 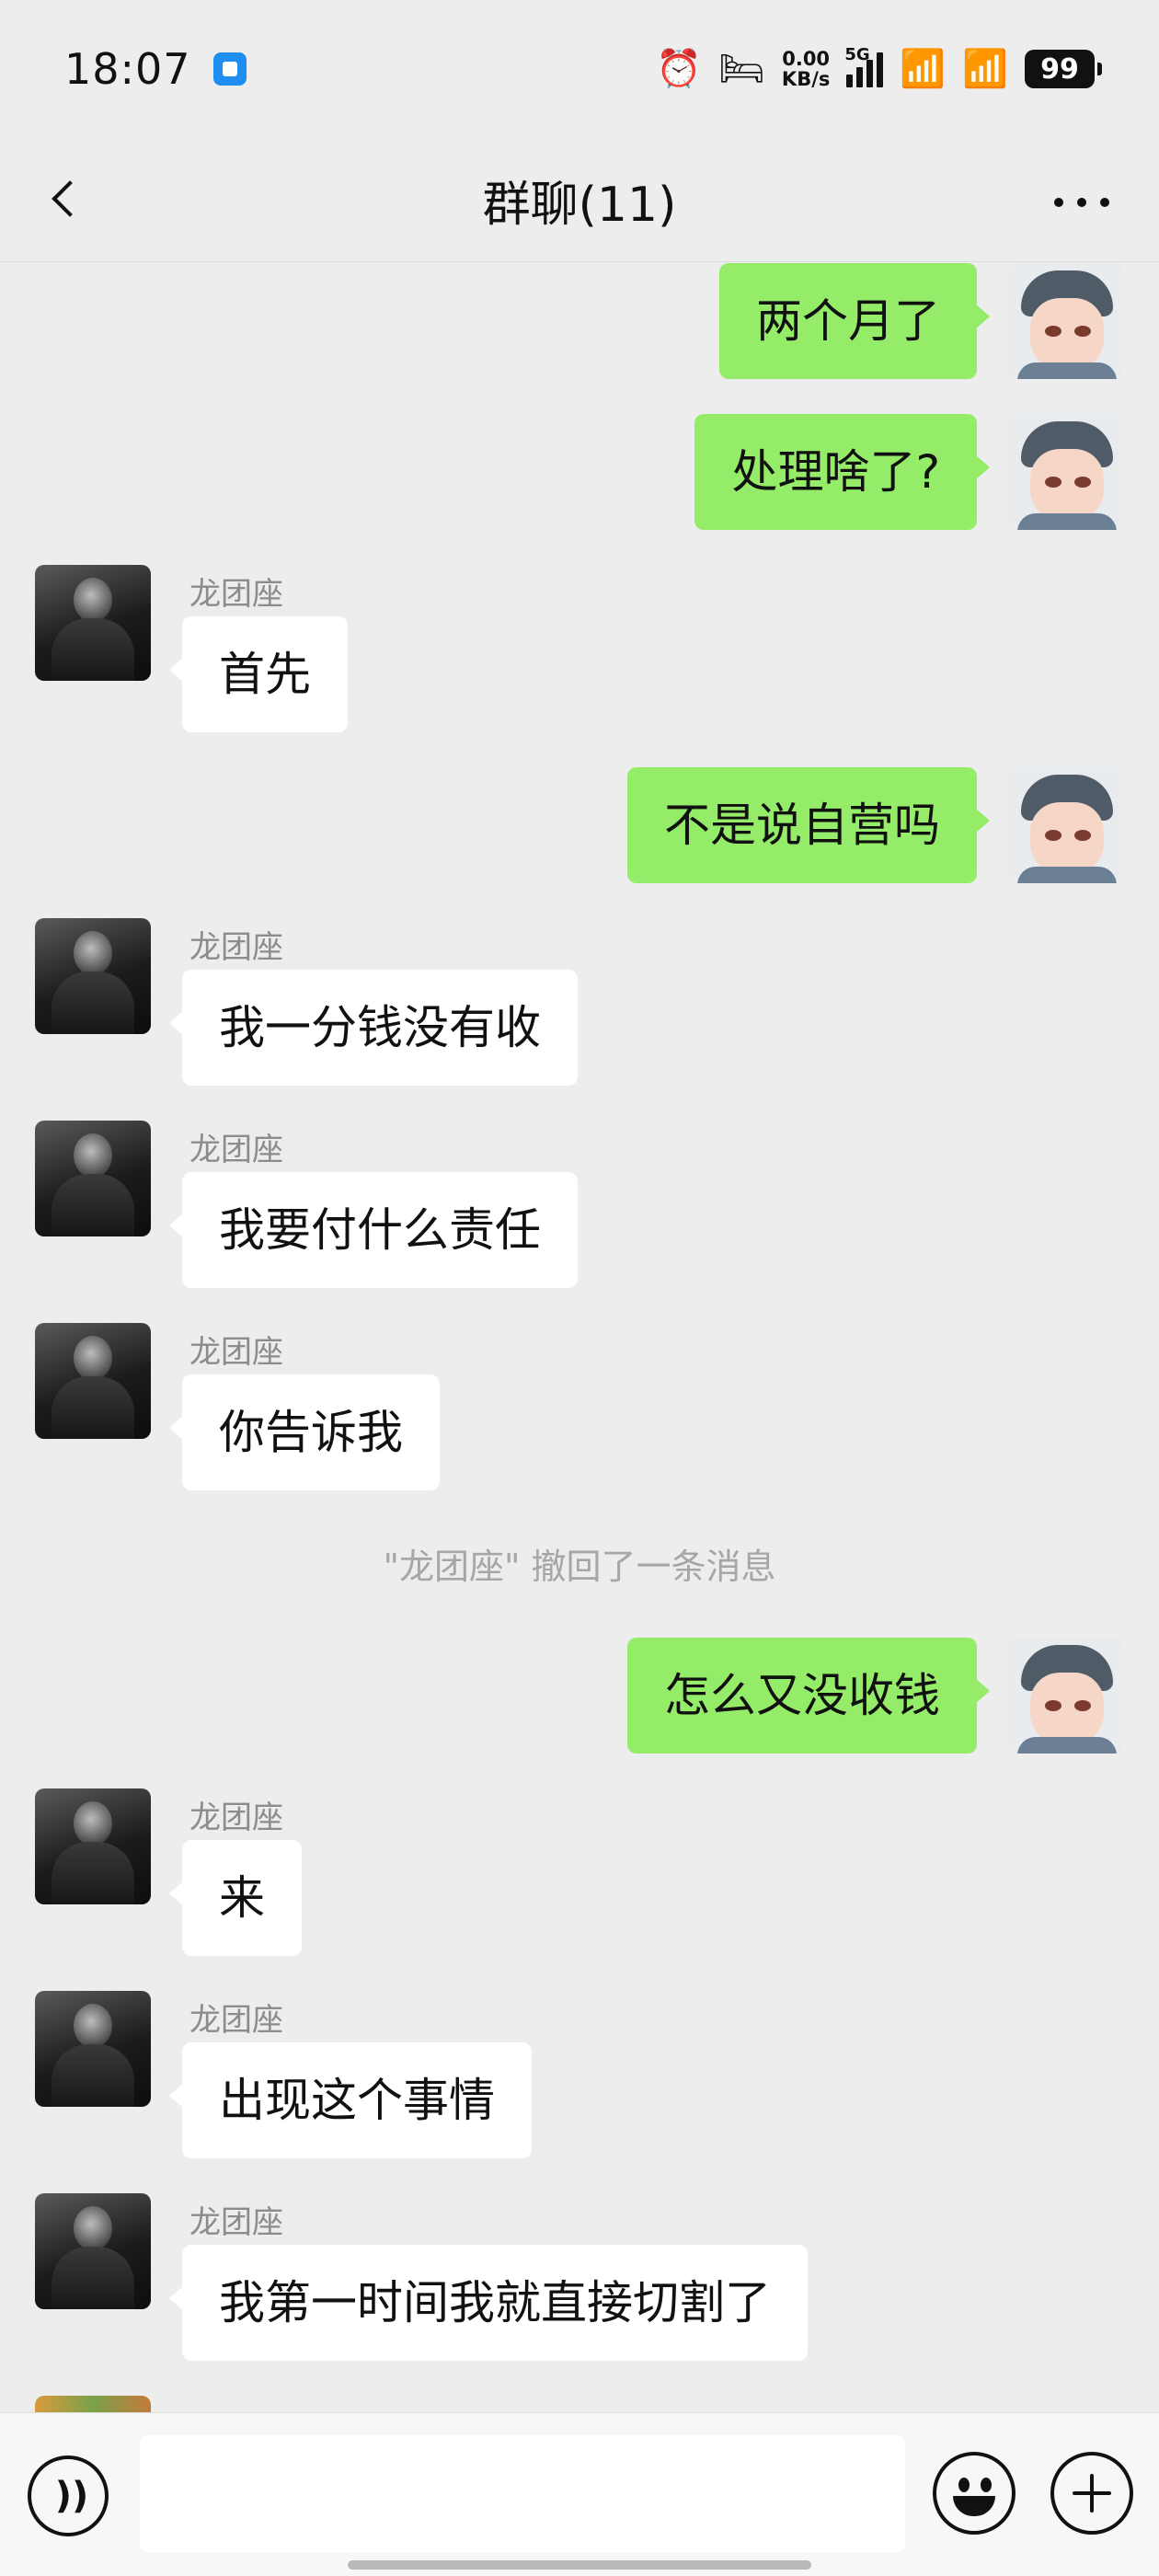 I want to click on emoji-icon, so click(x=964, y=2485).